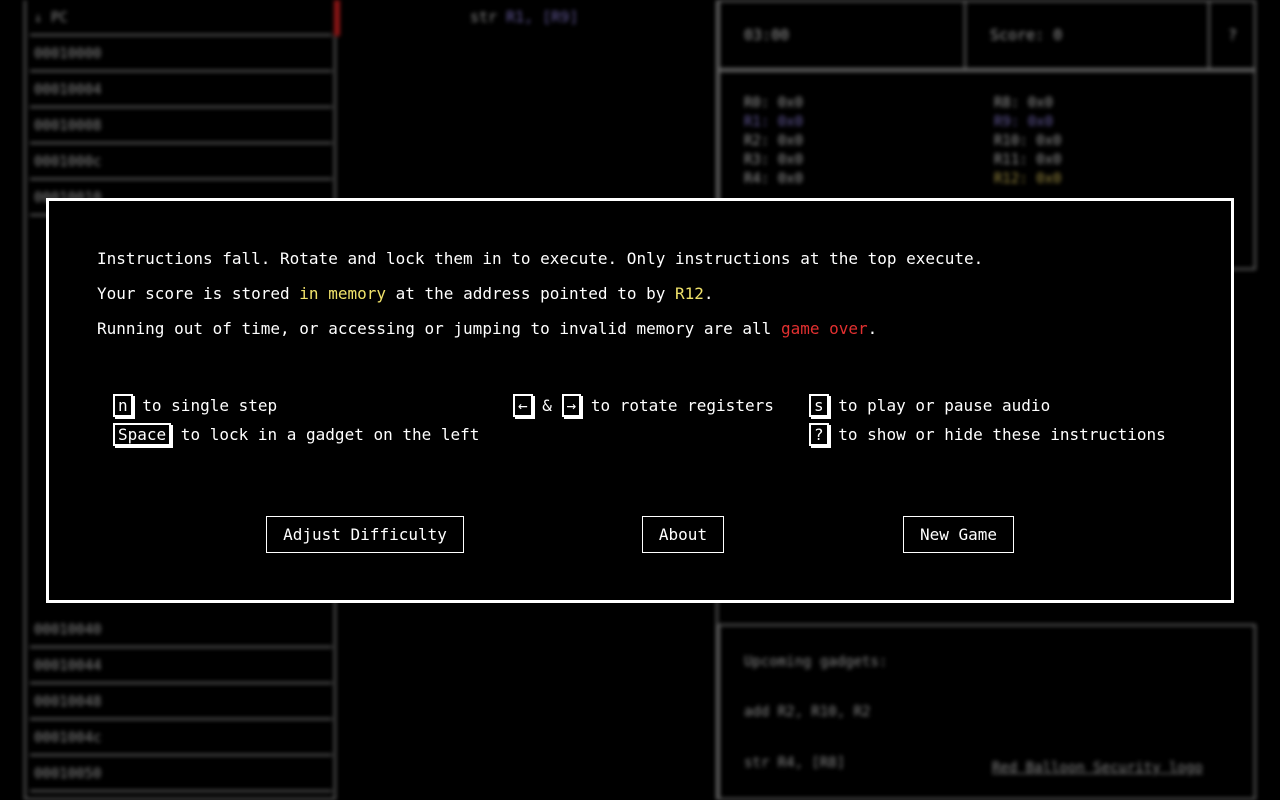 The image size is (1280, 800). I want to click on help-rotate: ← & → to rotate registers, so click(643, 405).